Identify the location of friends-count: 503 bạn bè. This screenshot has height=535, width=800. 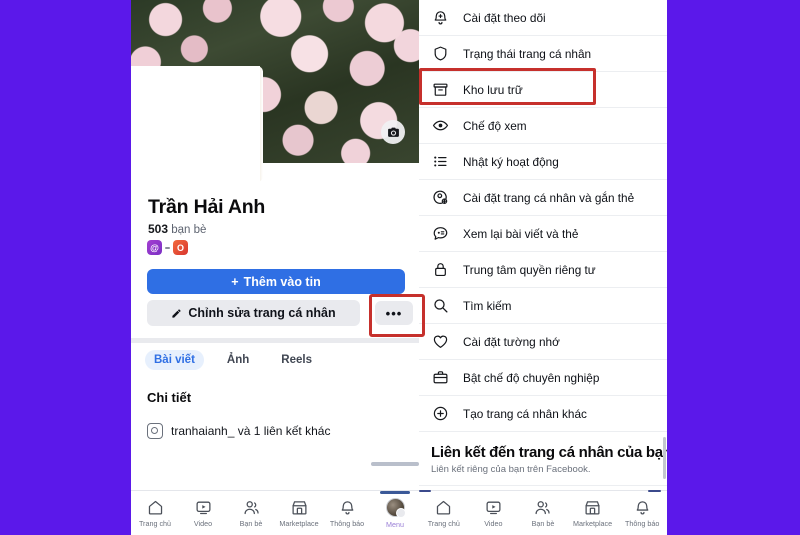
(177, 229).